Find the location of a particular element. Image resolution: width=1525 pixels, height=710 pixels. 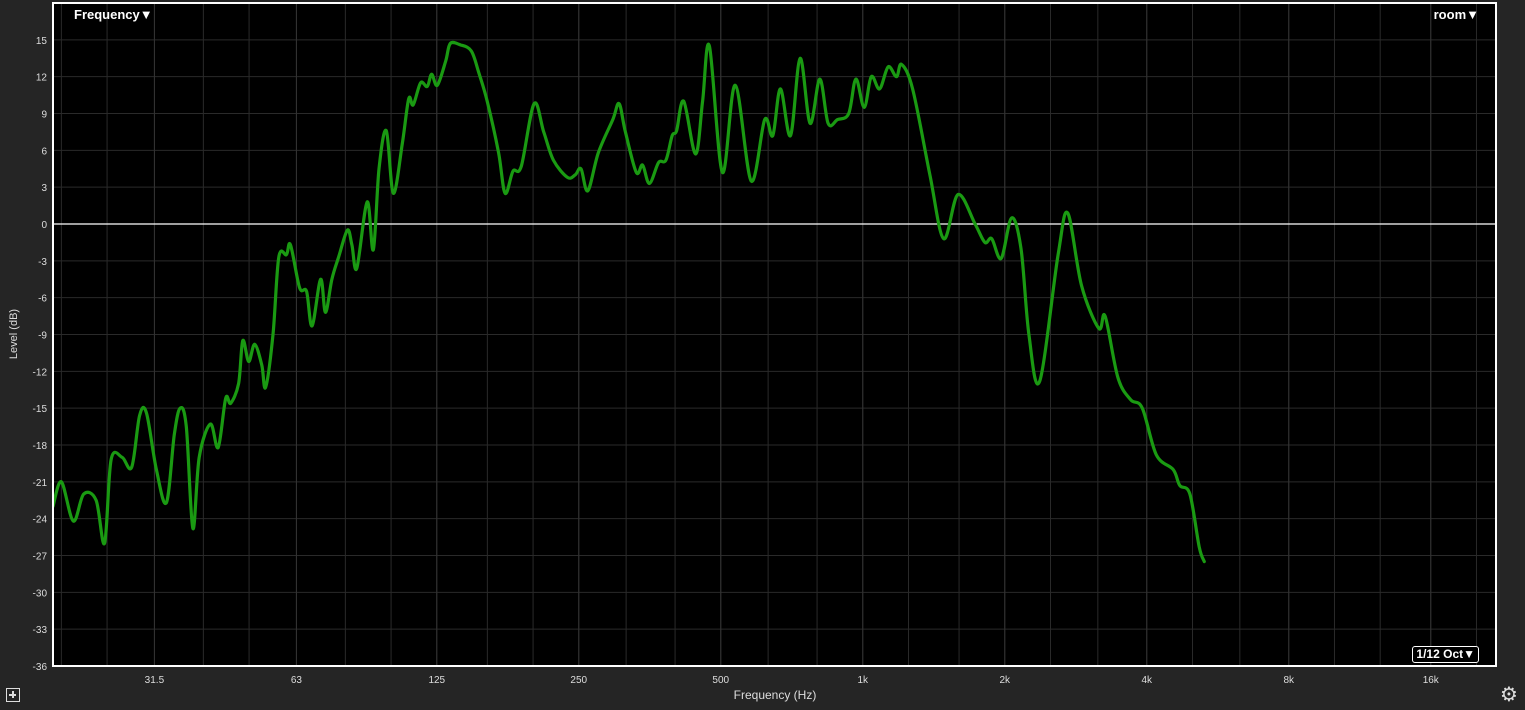

x-tick-label: 31.5 is located at coordinates (155, 680).